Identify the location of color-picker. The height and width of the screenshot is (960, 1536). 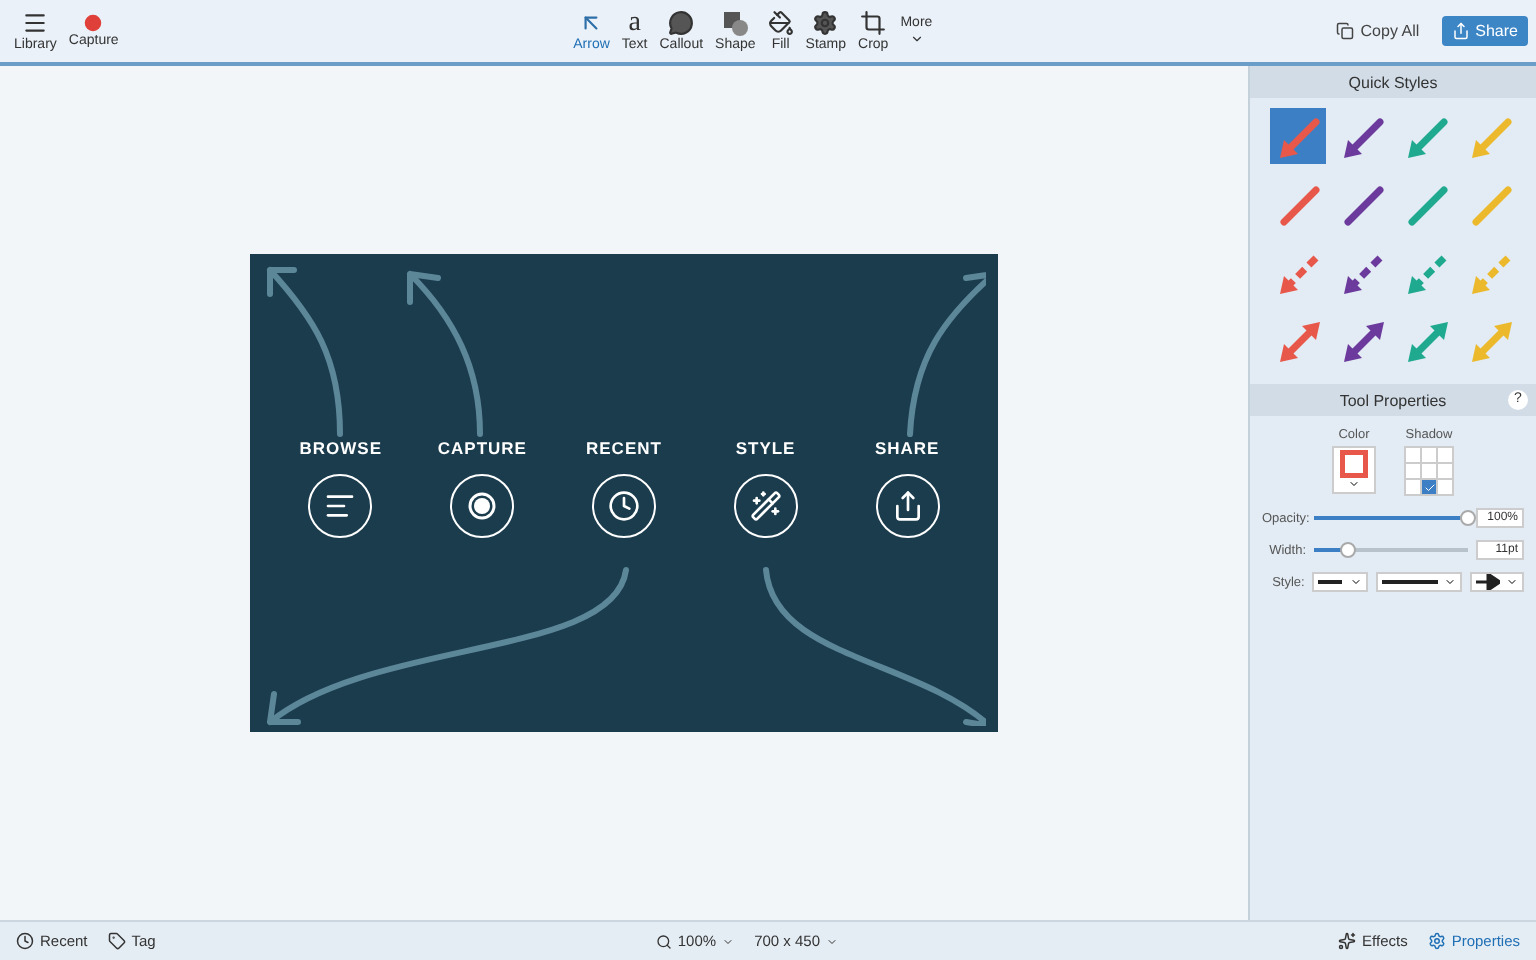
(1354, 470).